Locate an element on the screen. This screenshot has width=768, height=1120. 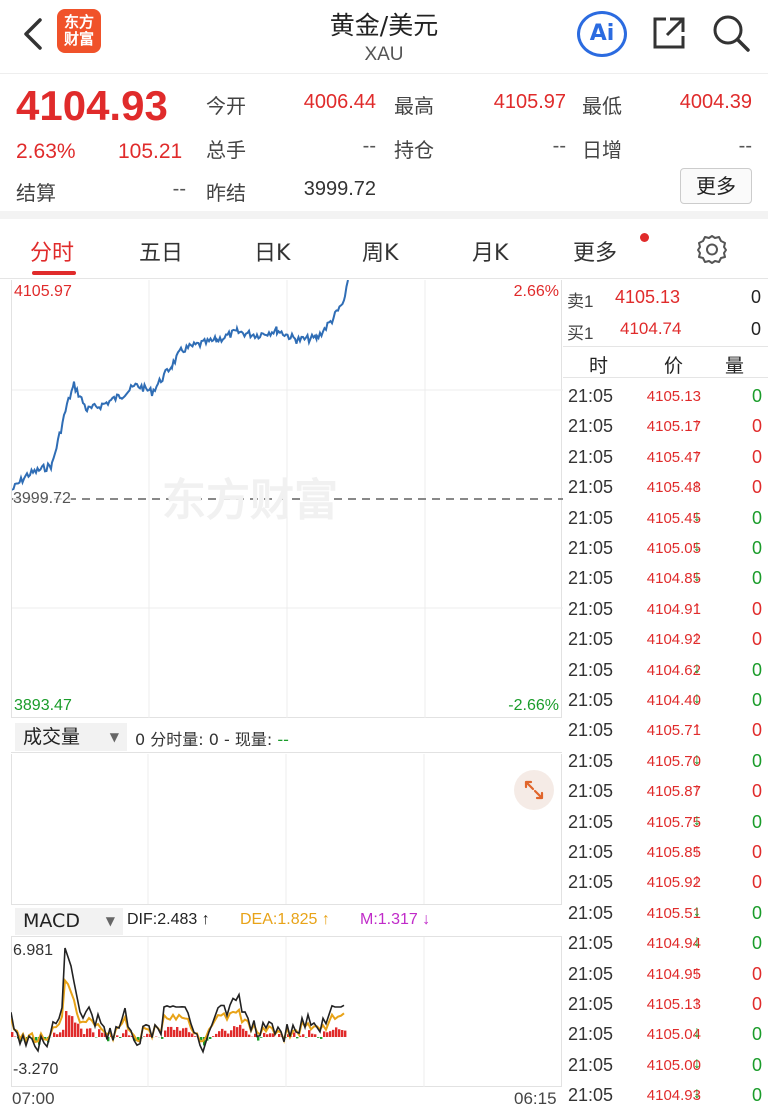
tab-five-day: 五日 is located at coordinates (161, 251).